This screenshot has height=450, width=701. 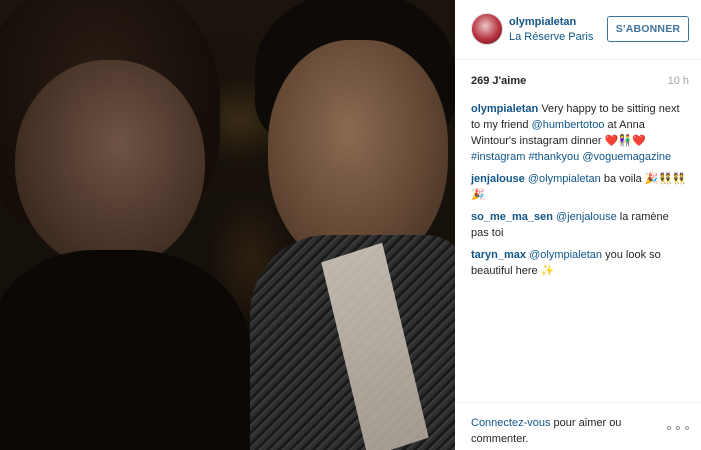 I want to click on comment-mention: @jenjalouse, so click(x=586, y=217).